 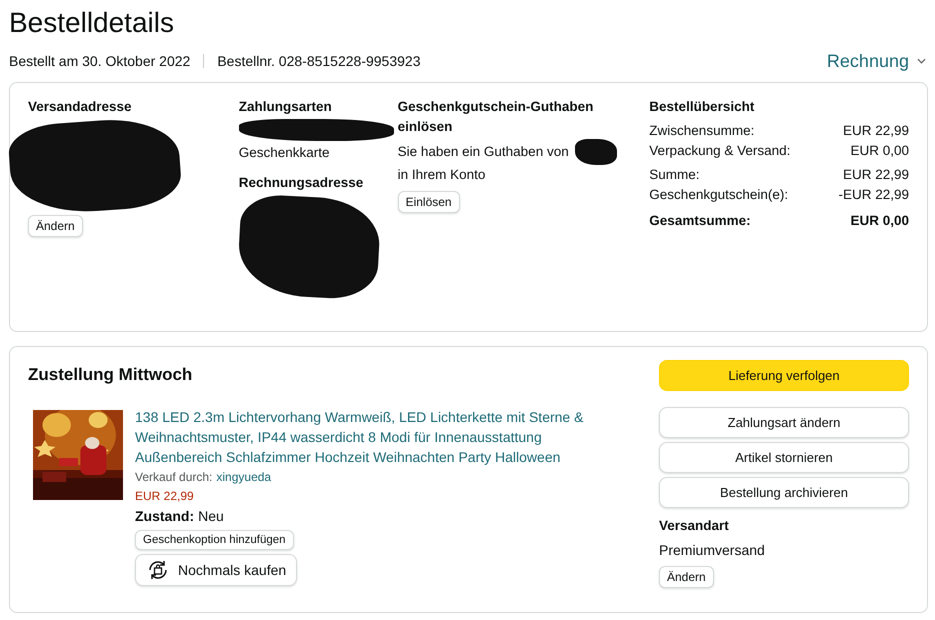 What do you see at coordinates (111, 375) in the screenshot?
I see `delivery-heading: Zustellung Mittwoch` at bounding box center [111, 375].